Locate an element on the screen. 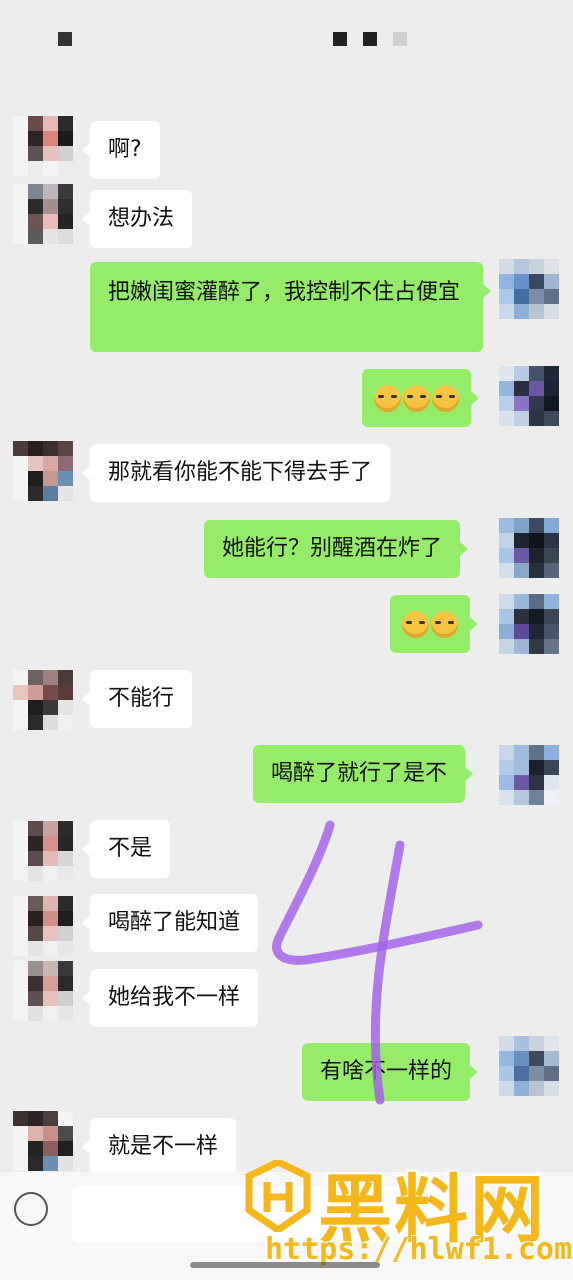 This screenshot has height=1280, width=573. outgoing-message: 有啥不一样的 is located at coordinates (390, 1072).